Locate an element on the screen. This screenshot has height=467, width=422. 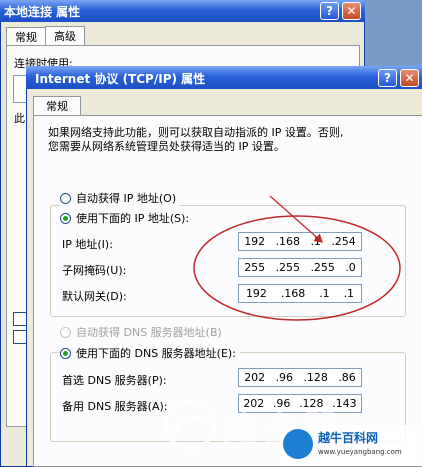
site-url: www.yueyangbang.com is located at coordinates (360, 452).